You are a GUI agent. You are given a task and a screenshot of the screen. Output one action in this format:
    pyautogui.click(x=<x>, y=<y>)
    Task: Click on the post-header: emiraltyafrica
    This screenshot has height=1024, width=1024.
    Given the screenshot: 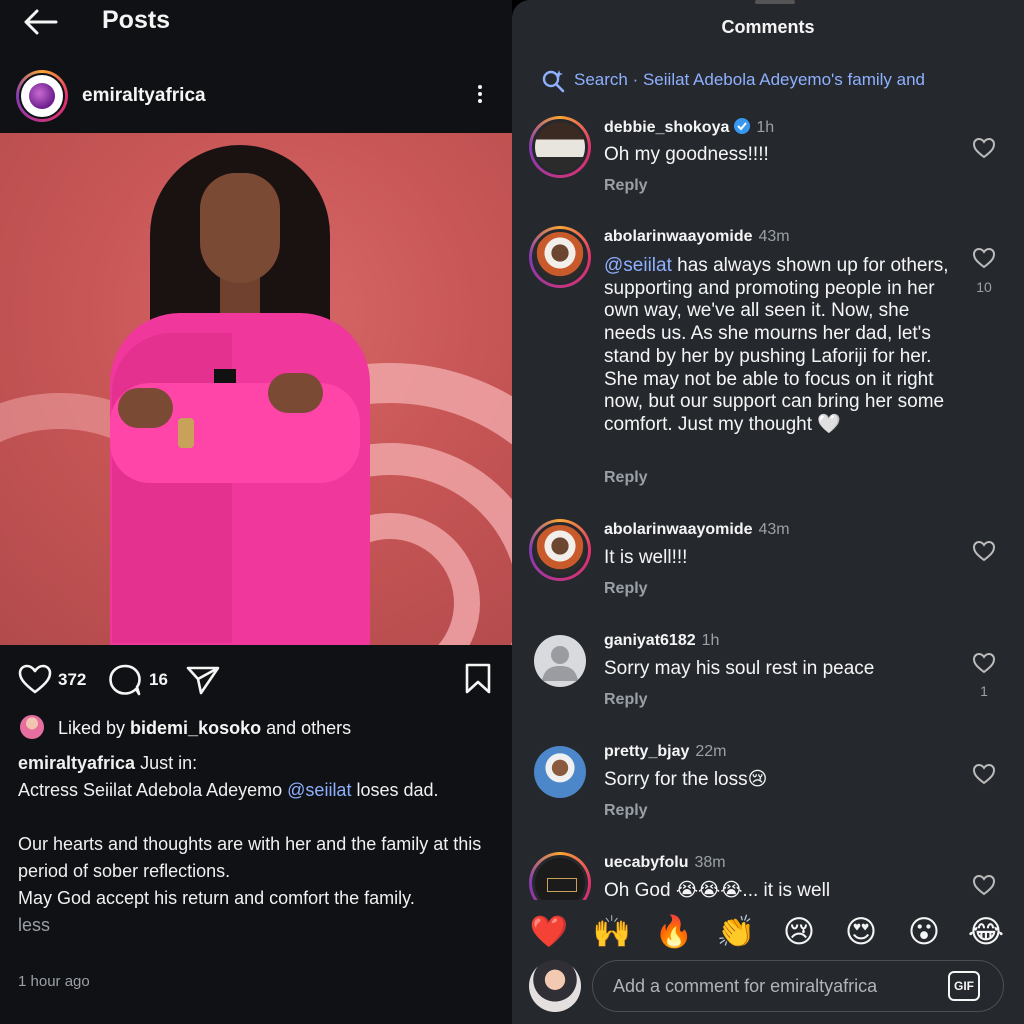 What is the action you would take?
    pyautogui.click(x=256, y=97)
    